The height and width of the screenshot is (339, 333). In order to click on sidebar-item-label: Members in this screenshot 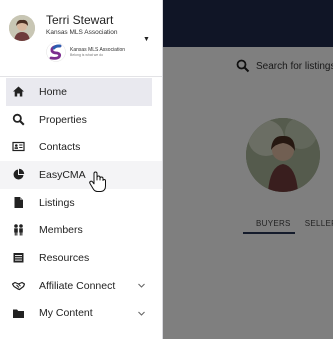, I will do `click(61, 230)`.